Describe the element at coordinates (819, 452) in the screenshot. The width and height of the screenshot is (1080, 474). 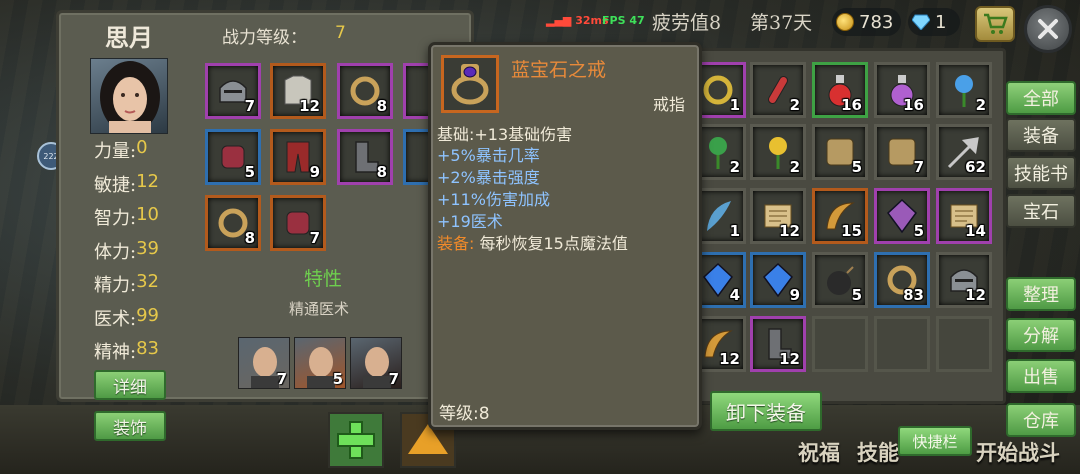
I see `blessing-label: 祝福` at that location.